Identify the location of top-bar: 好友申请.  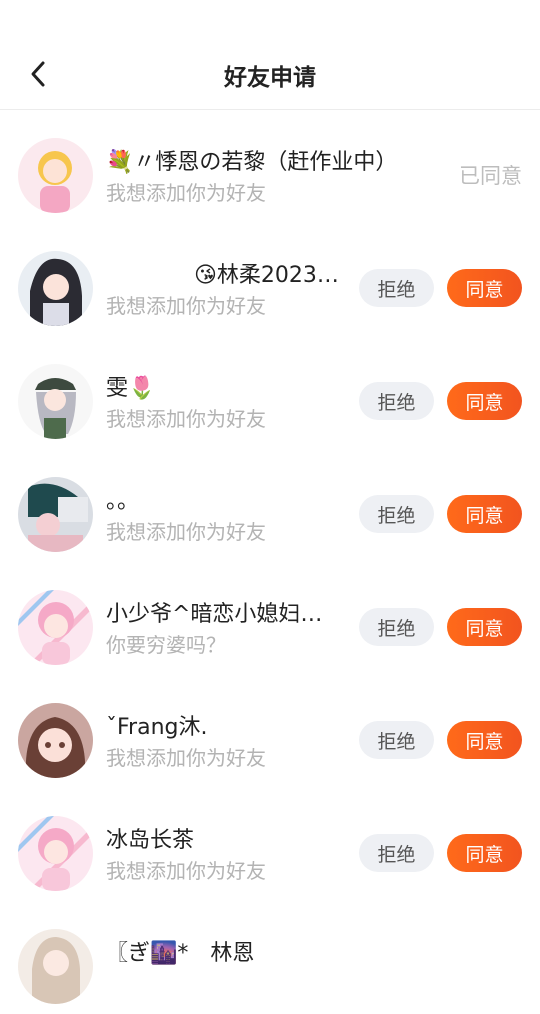
(270, 75).